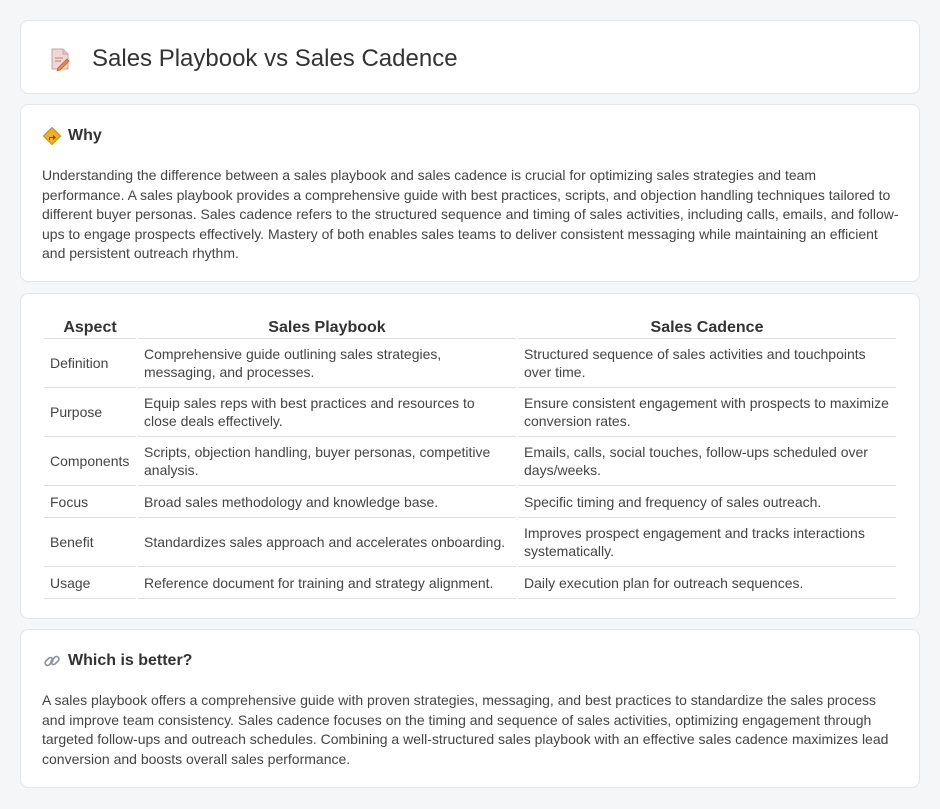 The width and height of the screenshot is (940, 809). I want to click on table-header-row: Aspect Sales Playbook Sales Cadence, so click(470, 327).